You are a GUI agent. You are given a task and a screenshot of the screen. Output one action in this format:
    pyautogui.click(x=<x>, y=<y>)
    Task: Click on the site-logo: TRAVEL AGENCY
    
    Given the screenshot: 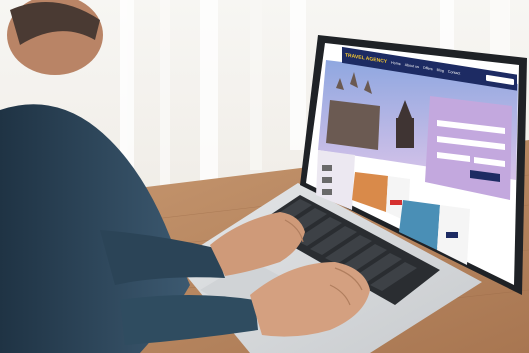 What is the action you would take?
    pyautogui.click(x=366, y=58)
    